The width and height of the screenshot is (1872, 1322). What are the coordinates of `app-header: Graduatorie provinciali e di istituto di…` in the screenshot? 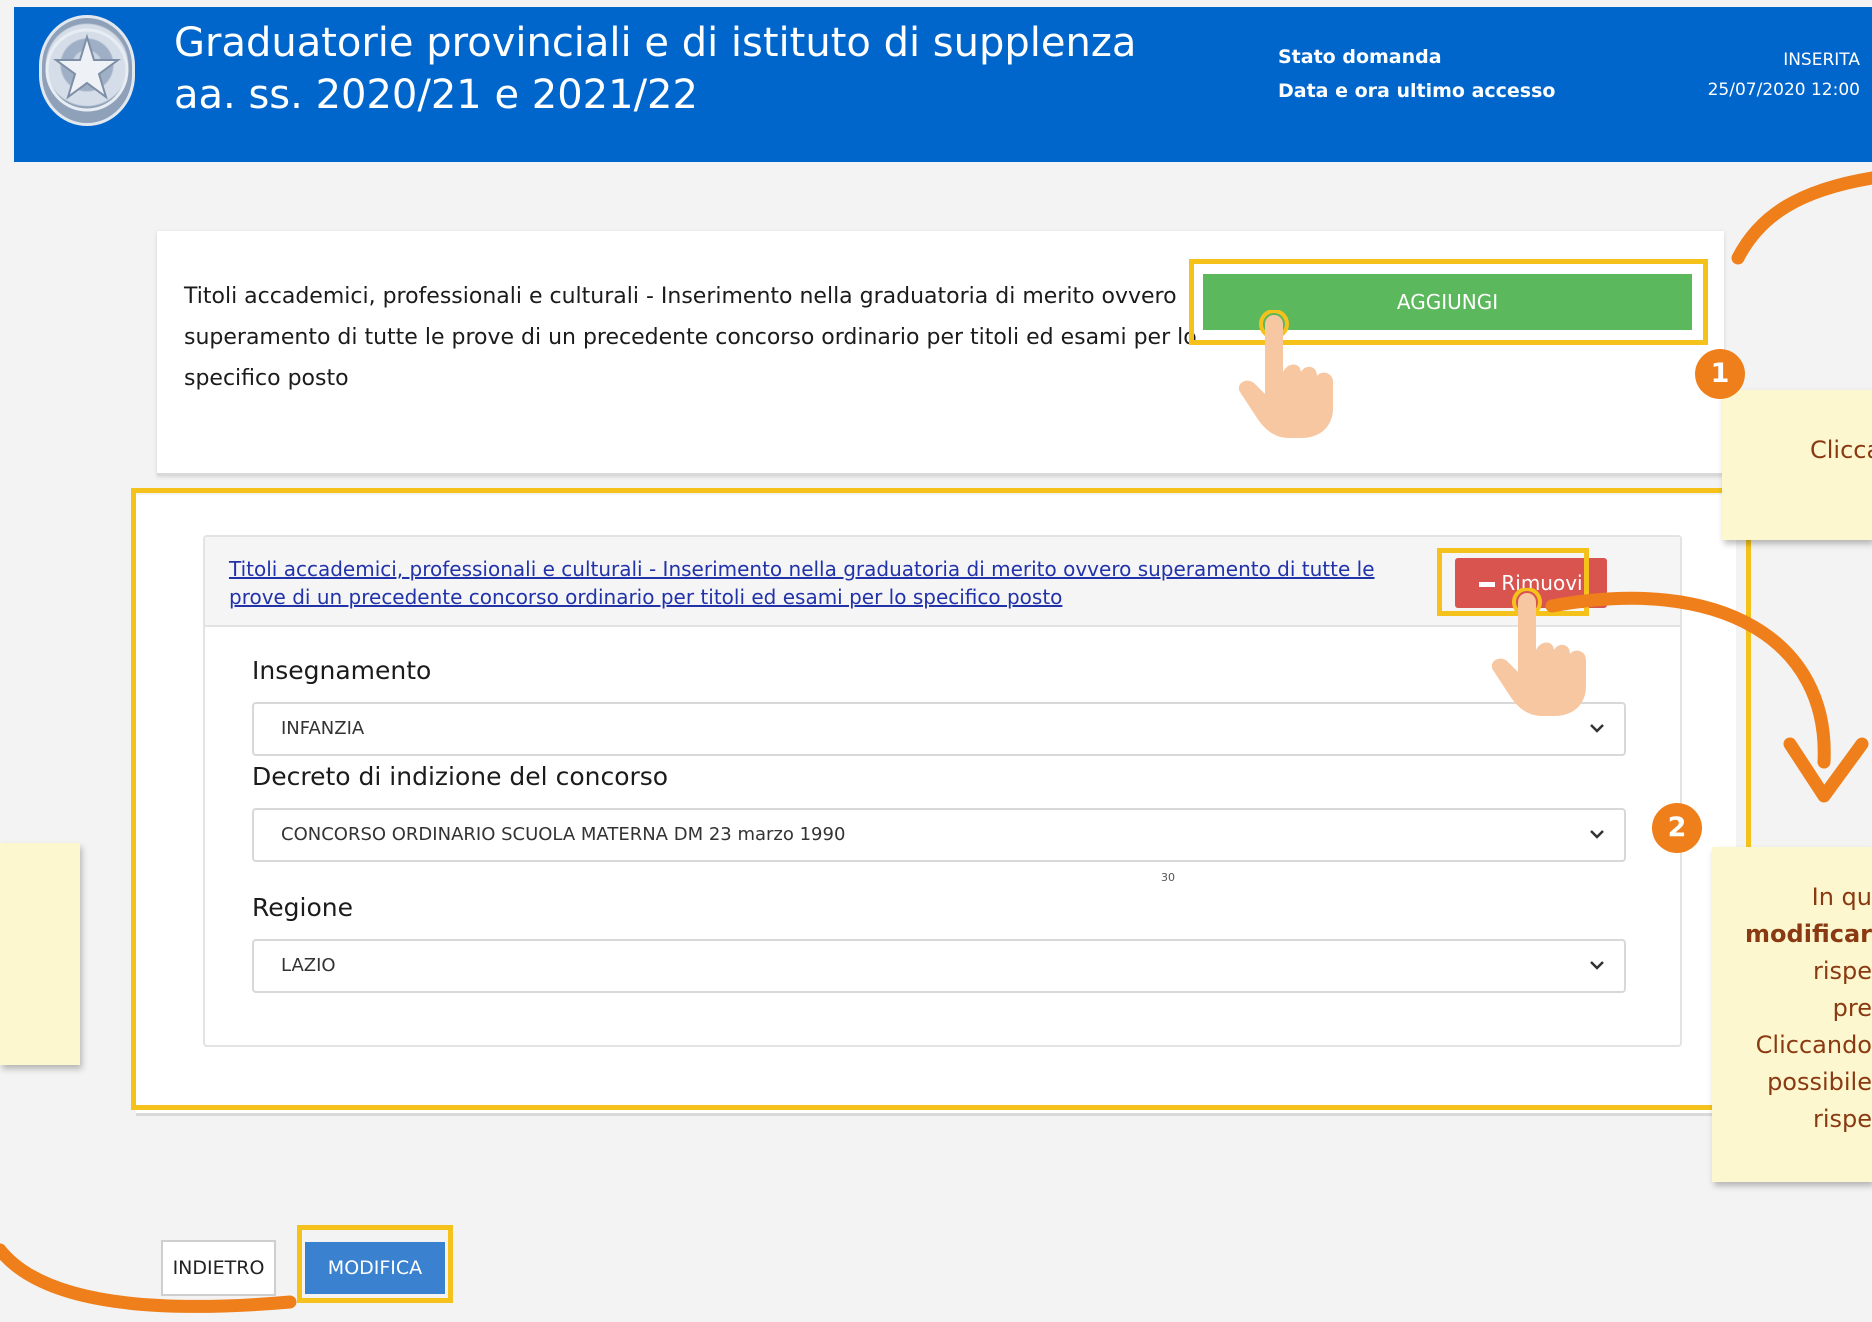 It's located at (943, 84).